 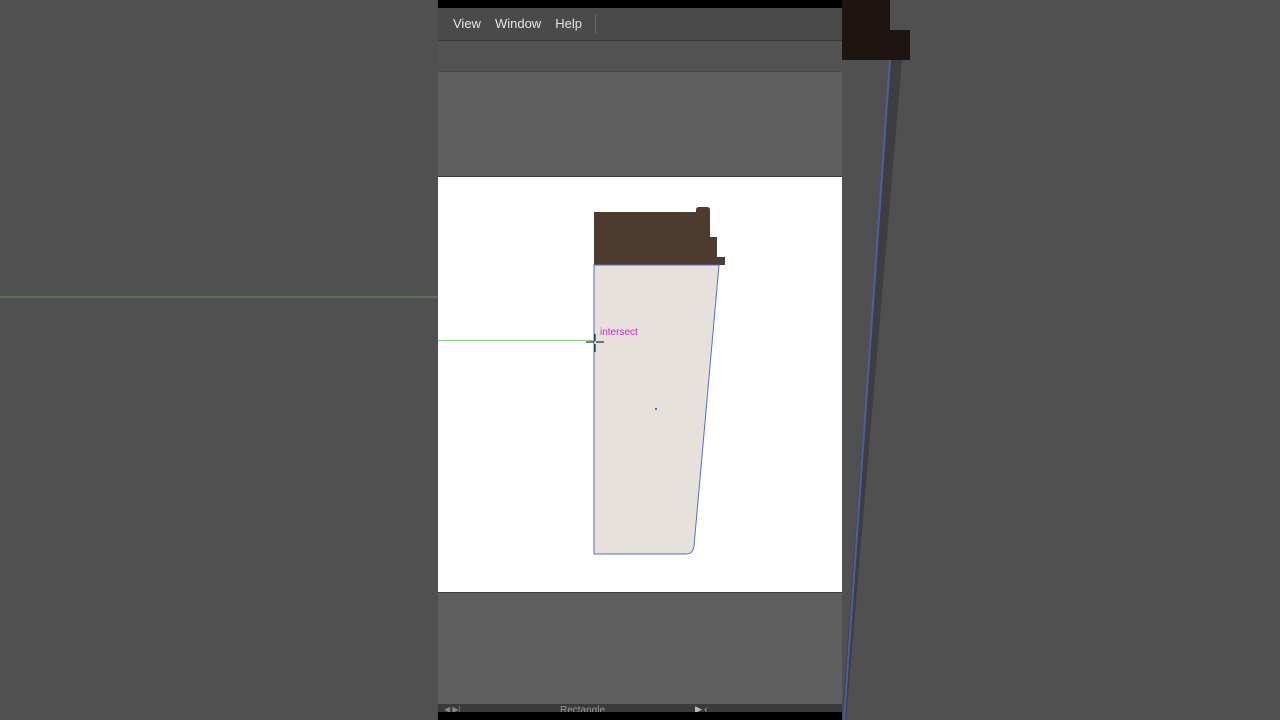 I want to click on current-tool-label: Rectangle, so click(x=583, y=708).